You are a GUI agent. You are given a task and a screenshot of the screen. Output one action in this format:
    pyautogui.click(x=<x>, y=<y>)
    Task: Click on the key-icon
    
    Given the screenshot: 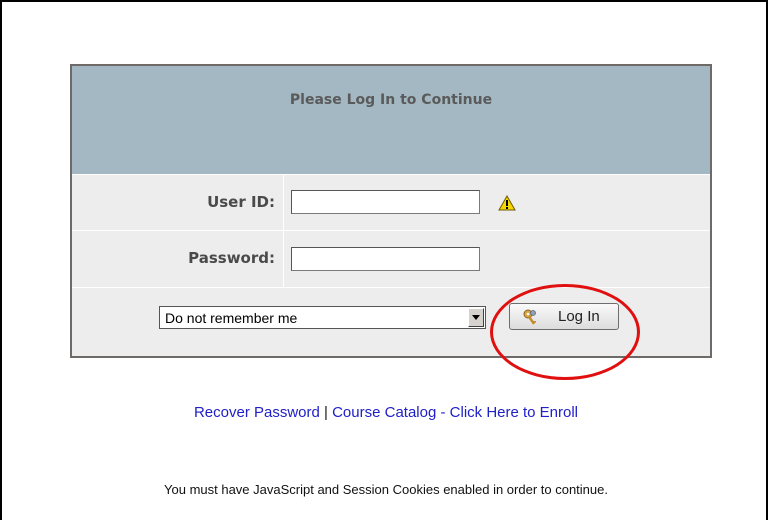 What is the action you would take?
    pyautogui.click(x=529, y=317)
    